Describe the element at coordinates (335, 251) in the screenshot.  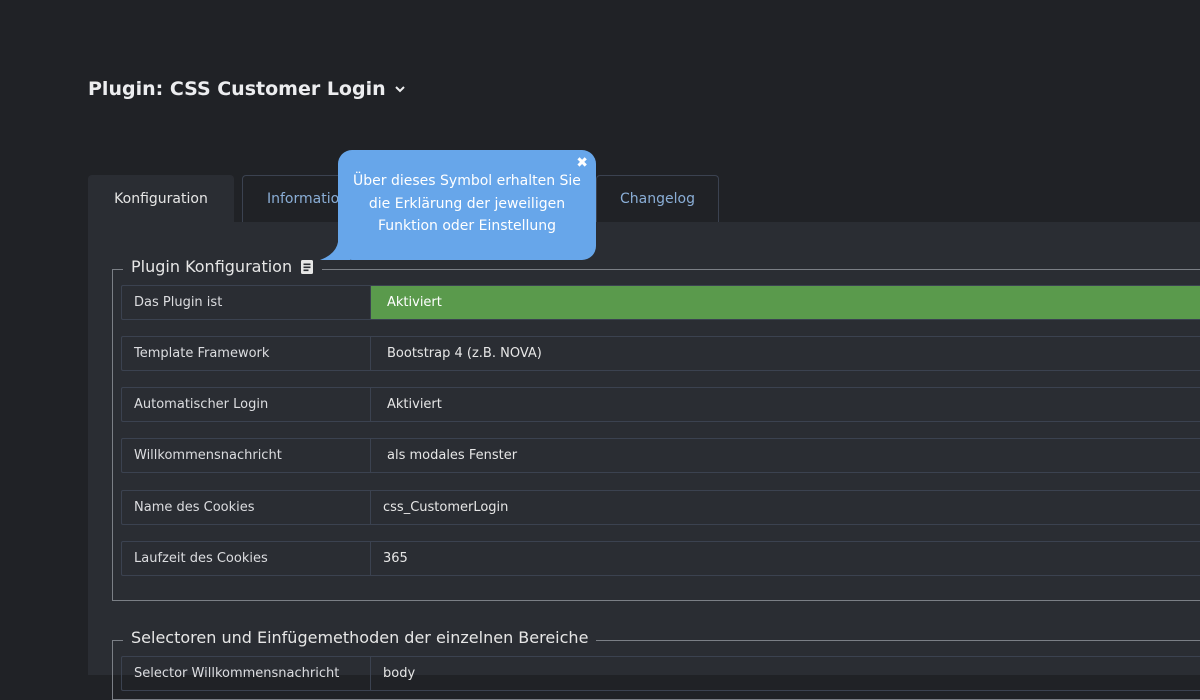
I see `tooltip-tail` at that location.